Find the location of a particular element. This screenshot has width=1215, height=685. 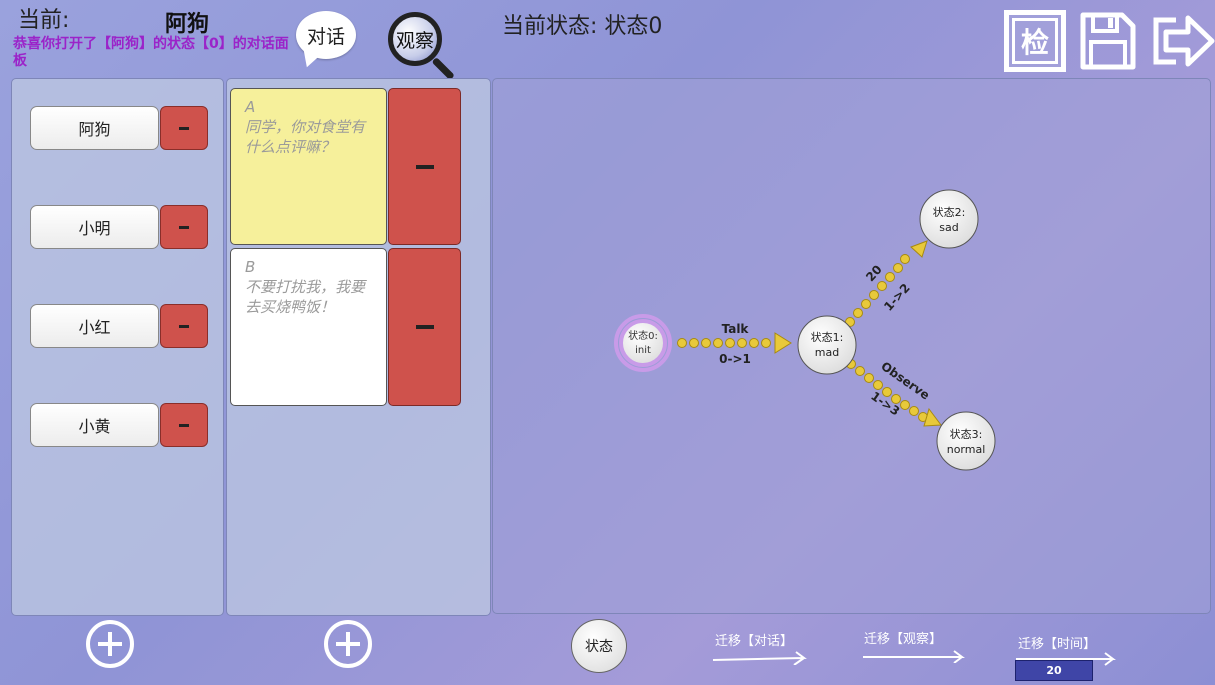

check-label: 检 is located at coordinates (1034, 42).